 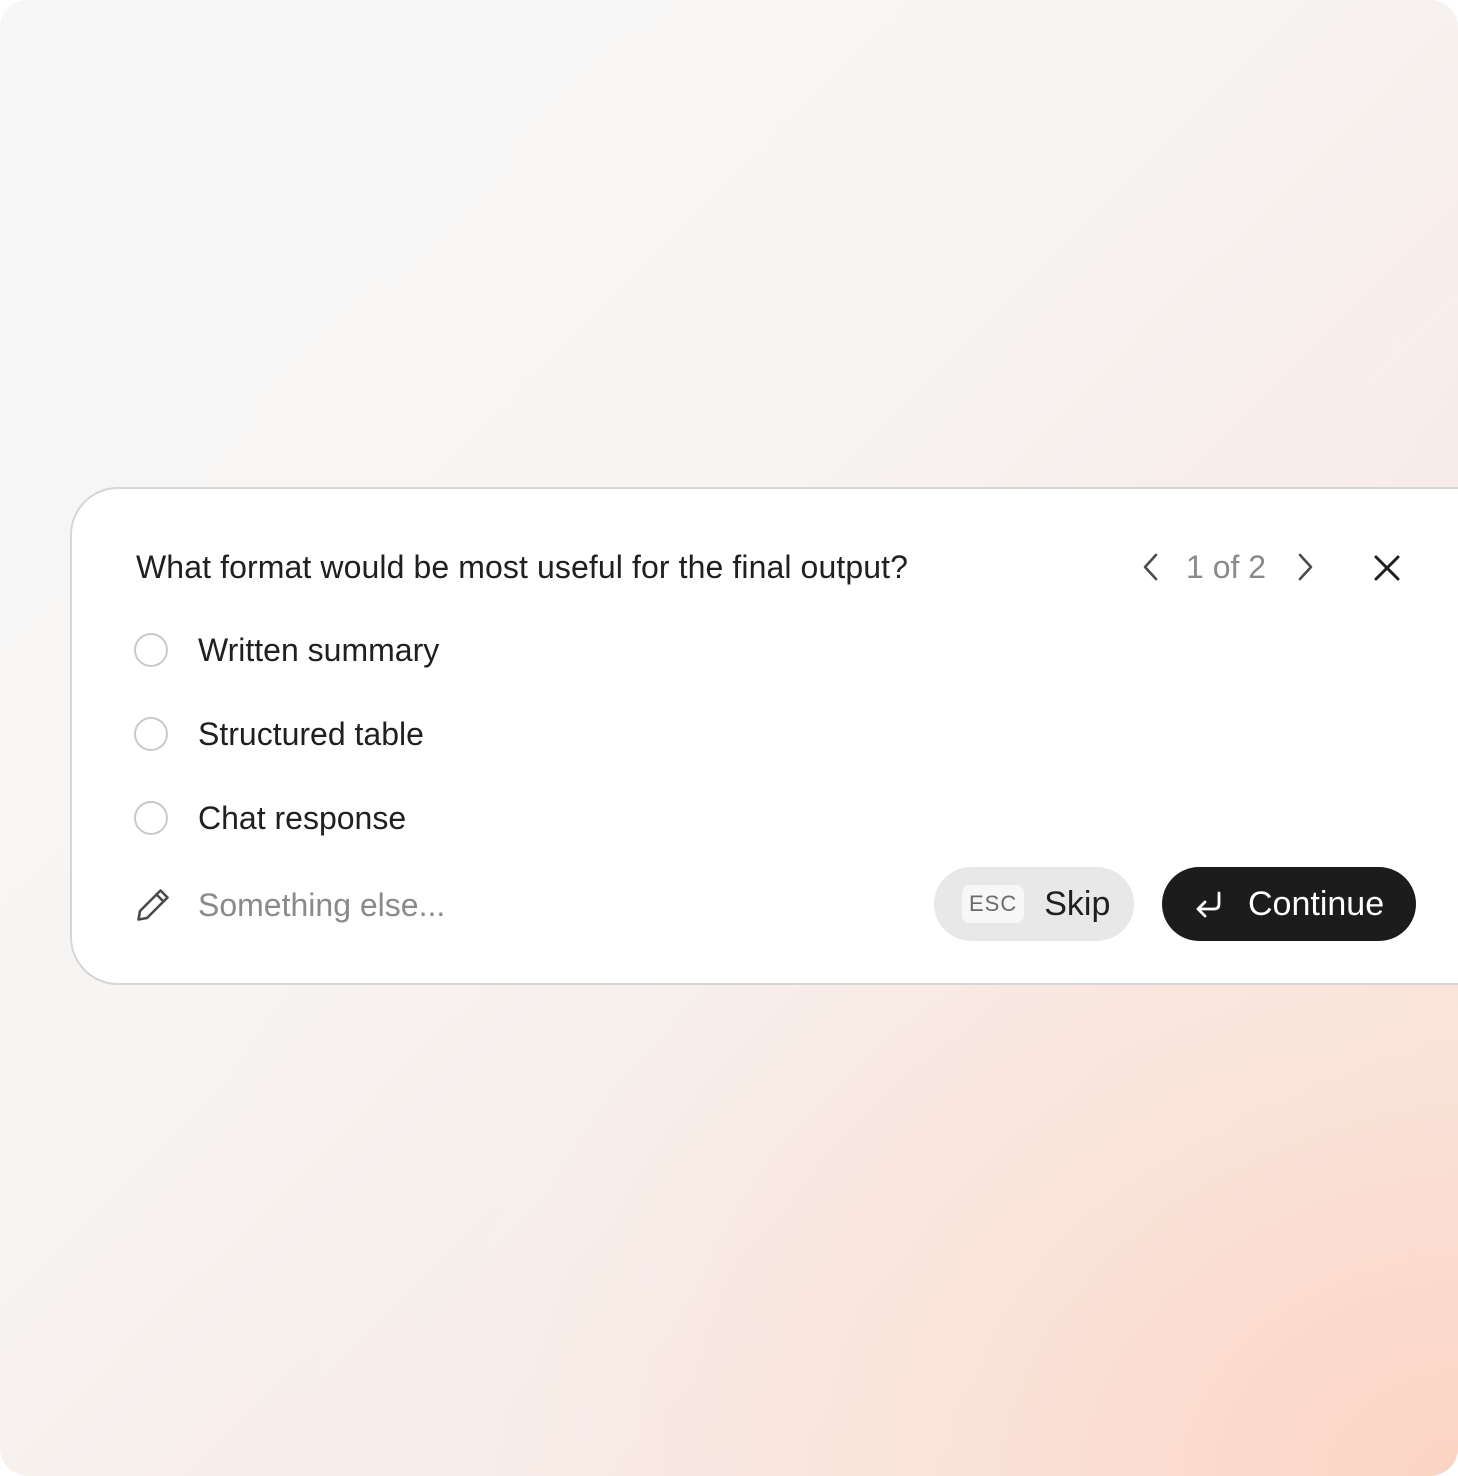 What do you see at coordinates (498, 905) in the screenshot?
I see `something-else-input` at bounding box center [498, 905].